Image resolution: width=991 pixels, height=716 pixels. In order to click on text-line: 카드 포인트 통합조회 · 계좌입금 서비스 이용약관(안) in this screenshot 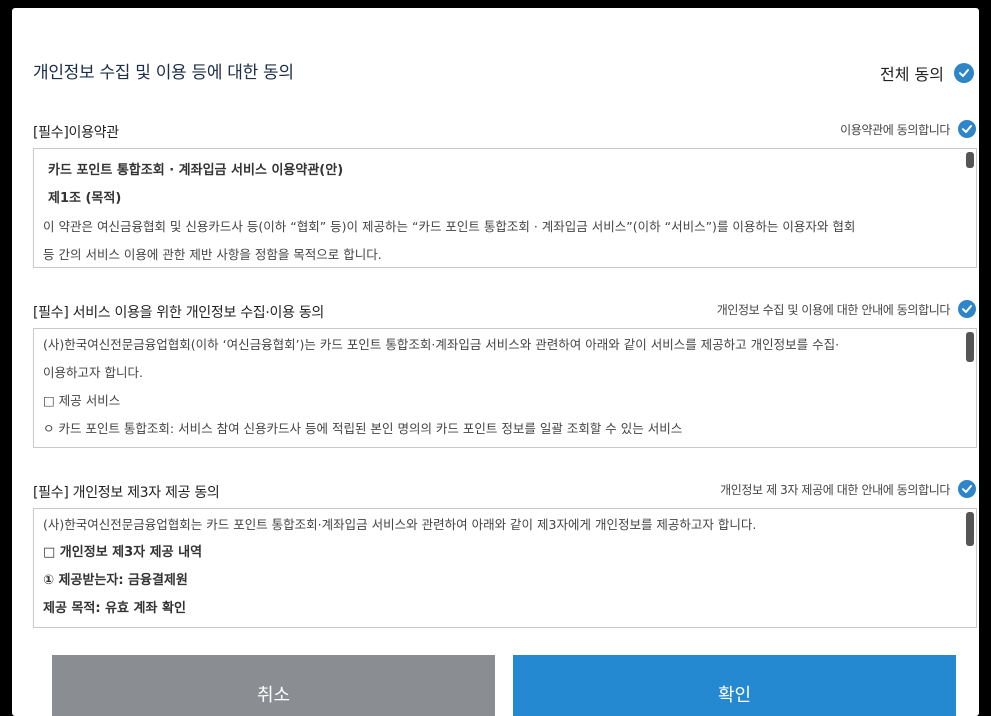, I will do `click(196, 170)`.